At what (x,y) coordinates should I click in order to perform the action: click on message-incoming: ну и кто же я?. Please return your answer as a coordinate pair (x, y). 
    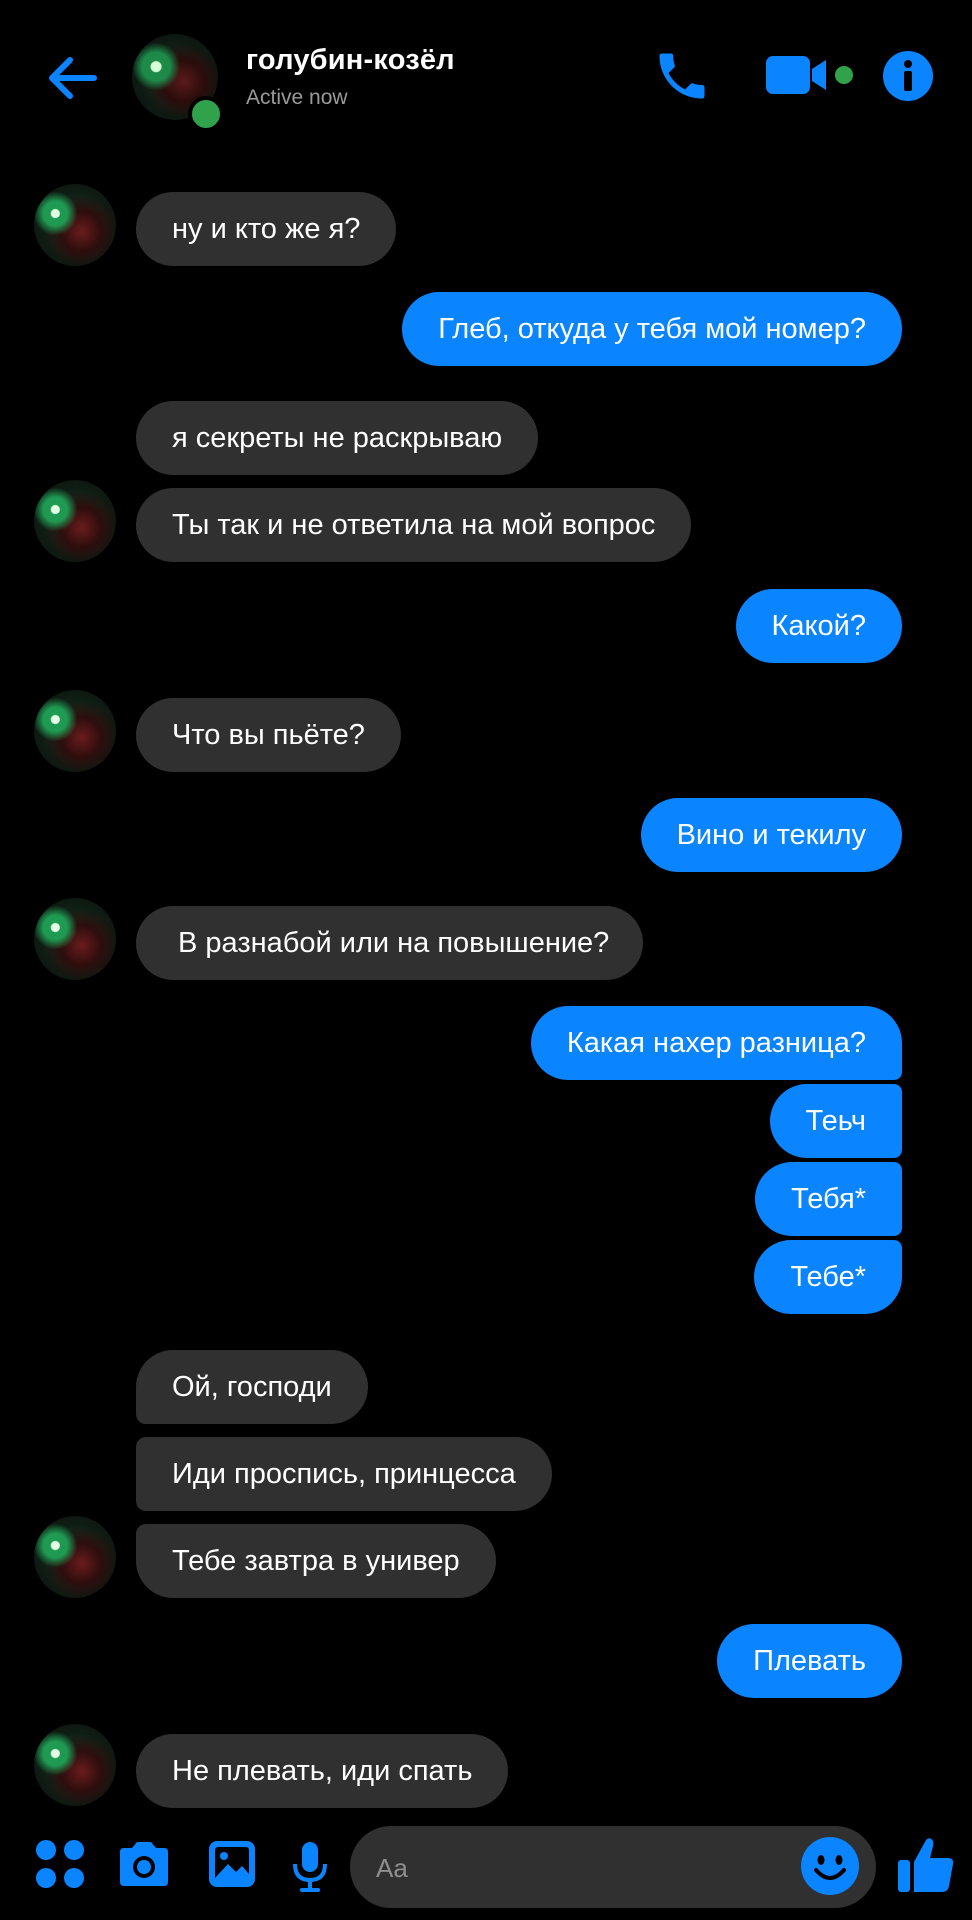
    Looking at the image, I should click on (266, 229).